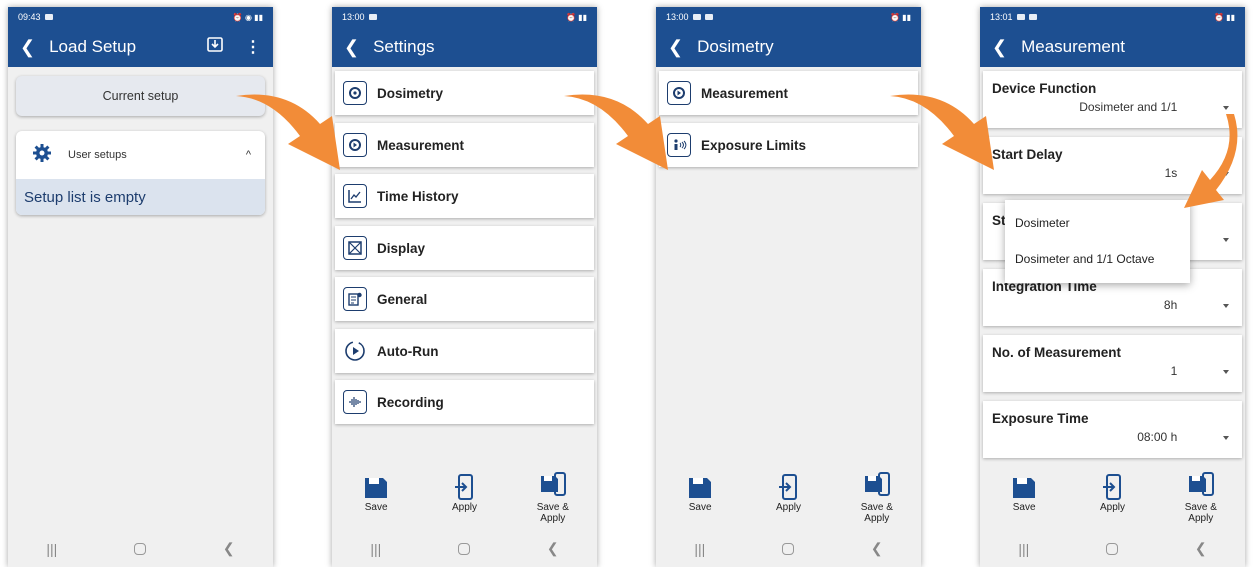 The image size is (1254, 567). I want to click on field-label: Exposure Time, so click(1040, 418).